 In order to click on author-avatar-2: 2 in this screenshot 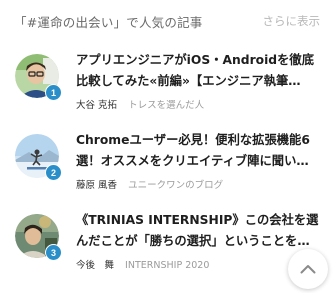, I will do `click(38, 157)`.